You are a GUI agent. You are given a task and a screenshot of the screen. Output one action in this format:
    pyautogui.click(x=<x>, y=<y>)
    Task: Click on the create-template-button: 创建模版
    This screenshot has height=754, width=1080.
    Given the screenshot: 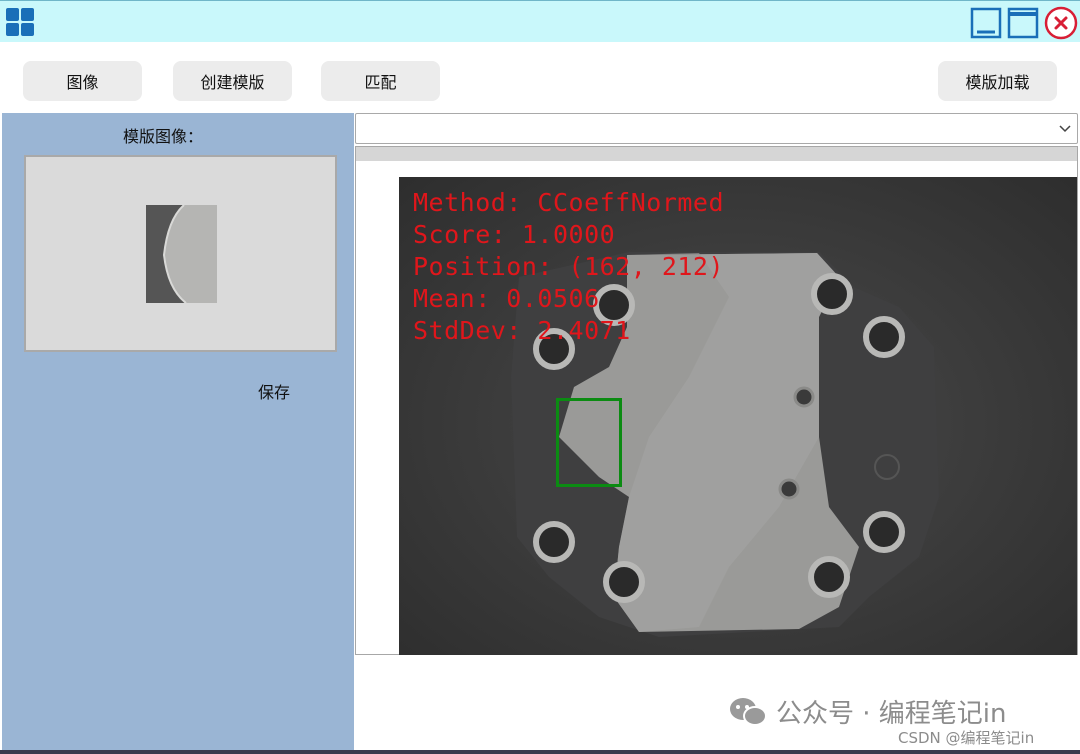 What is the action you would take?
    pyautogui.click(x=232, y=81)
    